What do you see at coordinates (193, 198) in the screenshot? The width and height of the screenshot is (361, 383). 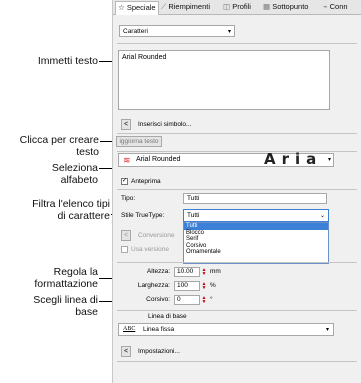 I see `tipo-select-value: Tutti` at bounding box center [193, 198].